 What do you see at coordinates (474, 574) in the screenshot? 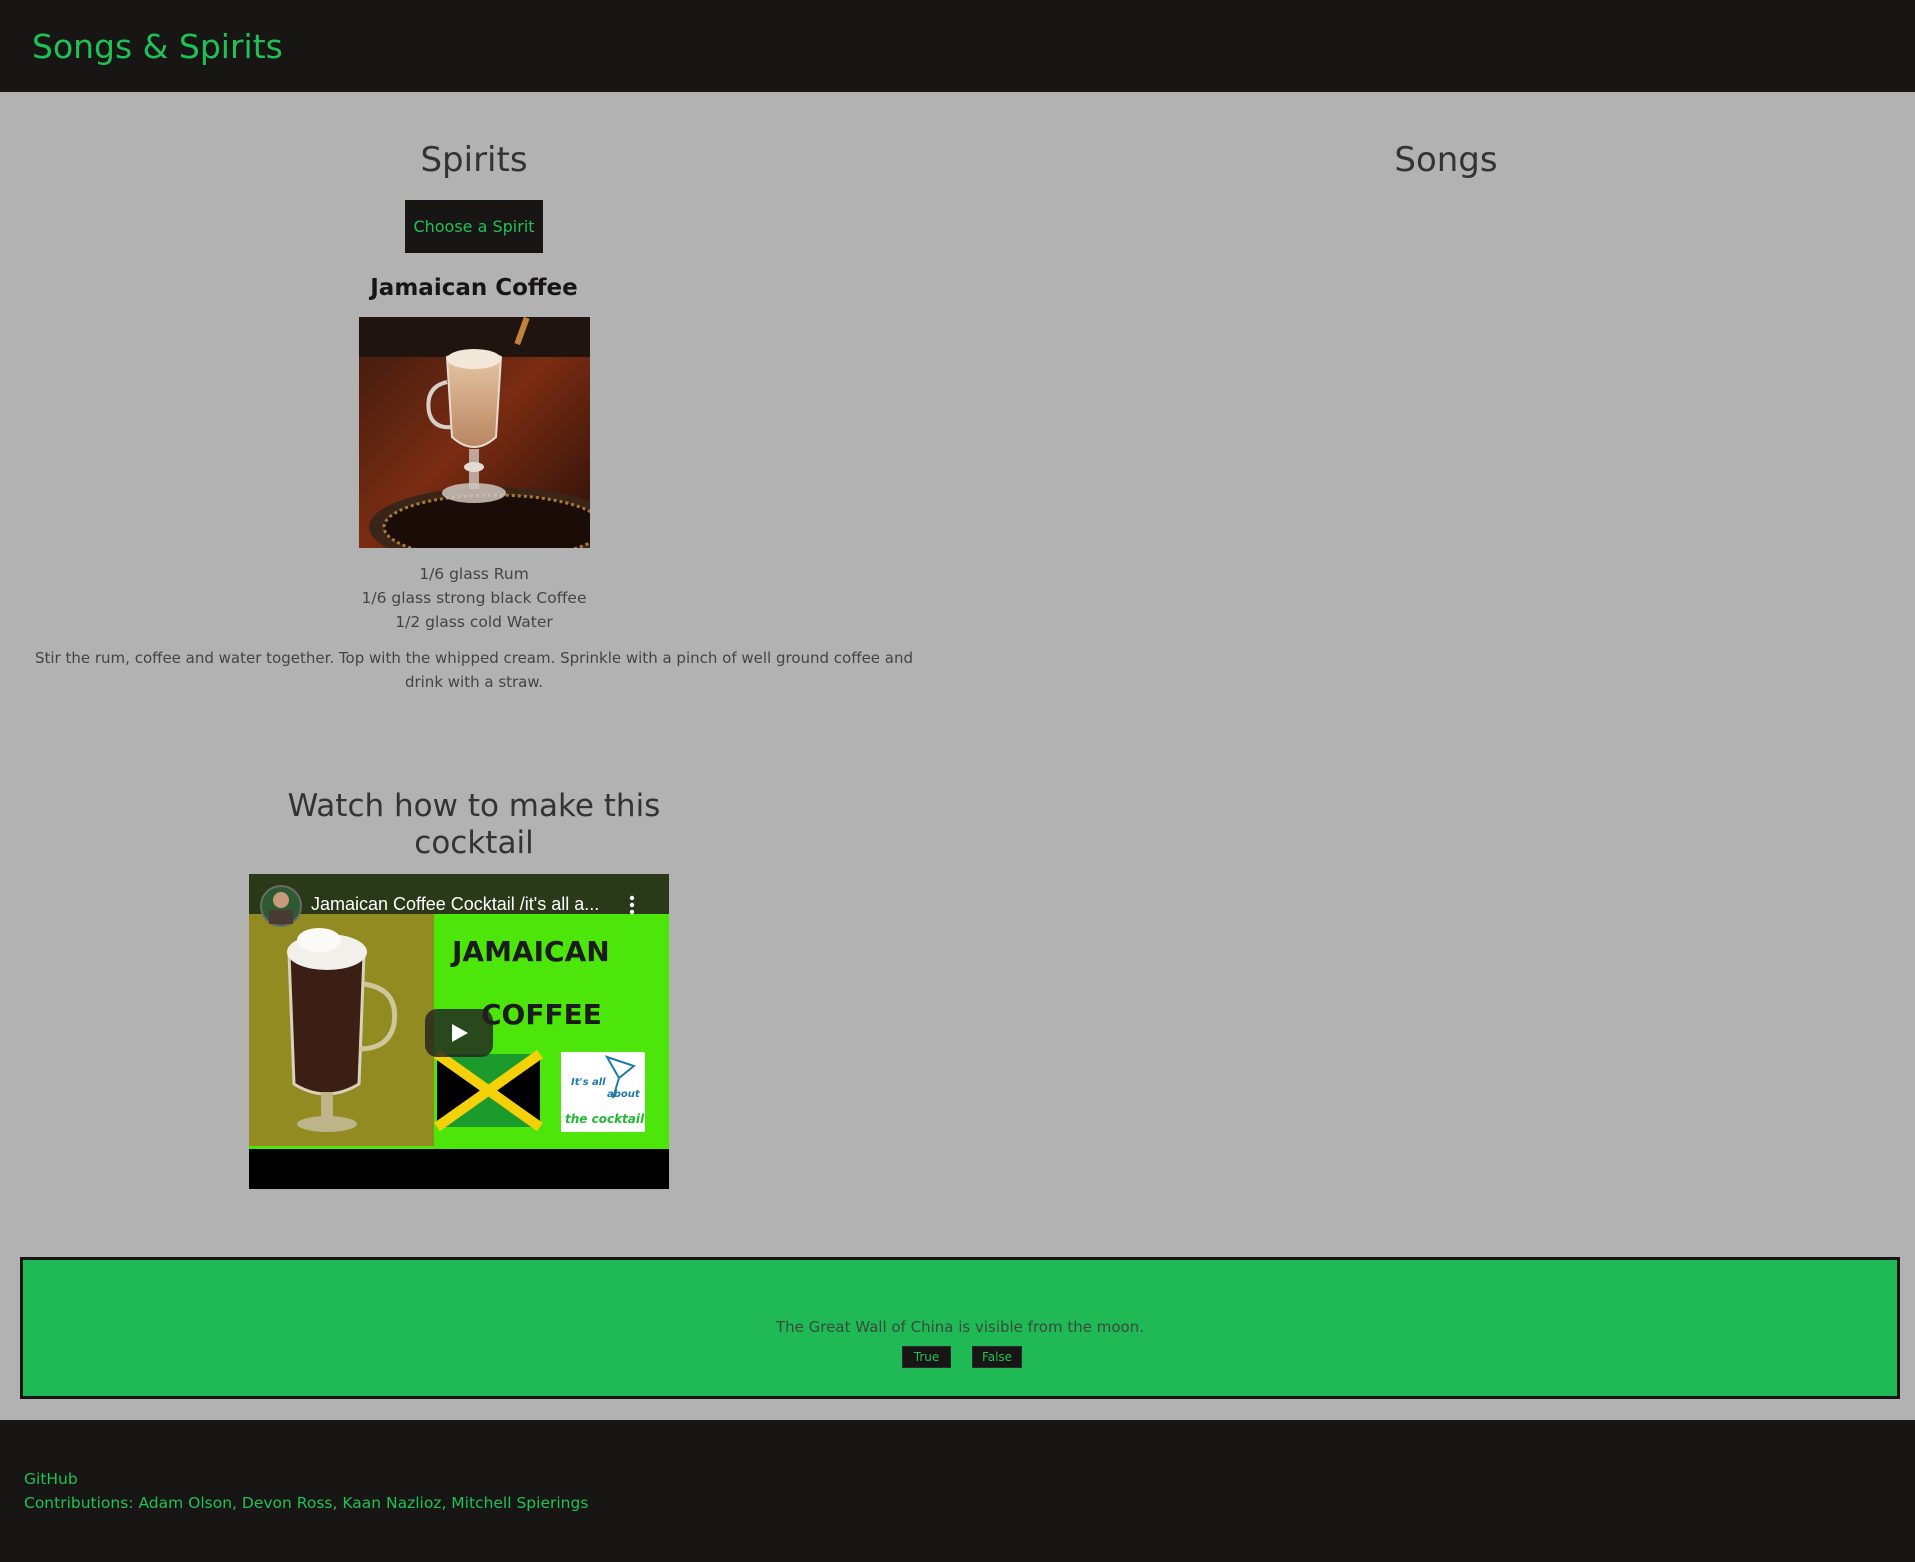
I see `ingredient-item: 1/6 glass Rum` at bounding box center [474, 574].